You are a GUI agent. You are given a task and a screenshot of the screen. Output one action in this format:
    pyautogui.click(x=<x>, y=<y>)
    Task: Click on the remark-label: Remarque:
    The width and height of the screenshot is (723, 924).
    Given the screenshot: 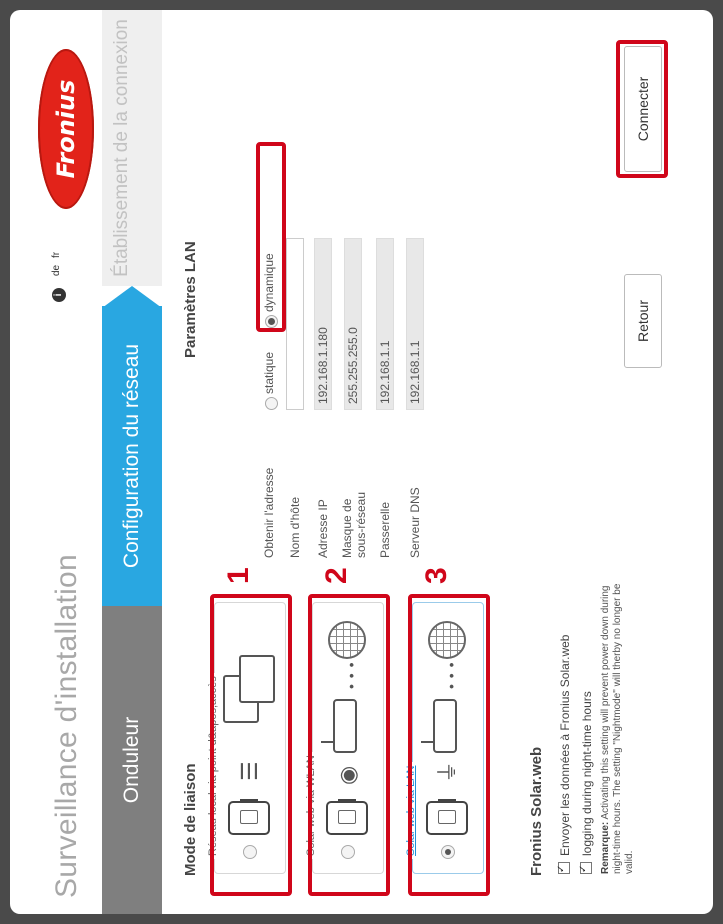 What is the action you would take?
    pyautogui.click(x=605, y=847)
    